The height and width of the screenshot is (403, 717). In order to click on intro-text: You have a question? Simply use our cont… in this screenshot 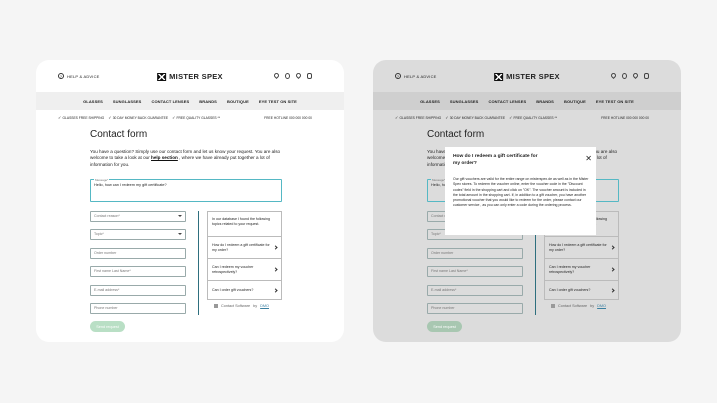, I will do `click(185, 158)`.